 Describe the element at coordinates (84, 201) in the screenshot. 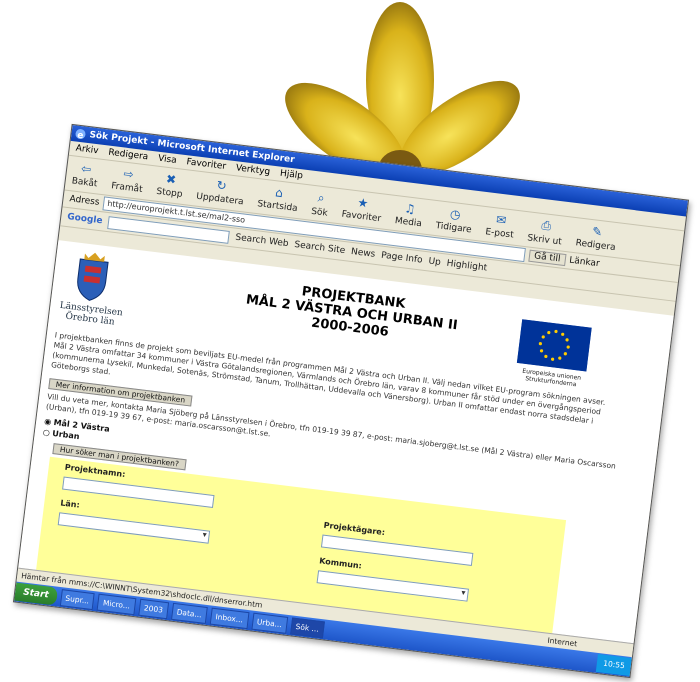

I see `address-label: Adress` at that location.